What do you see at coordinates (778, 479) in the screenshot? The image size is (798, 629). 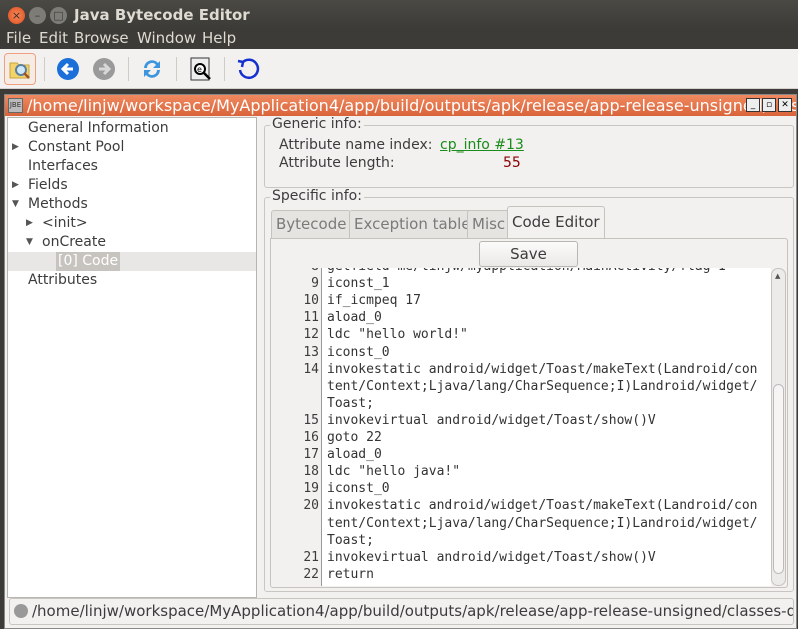 I see `scrollbar-thumb` at bounding box center [778, 479].